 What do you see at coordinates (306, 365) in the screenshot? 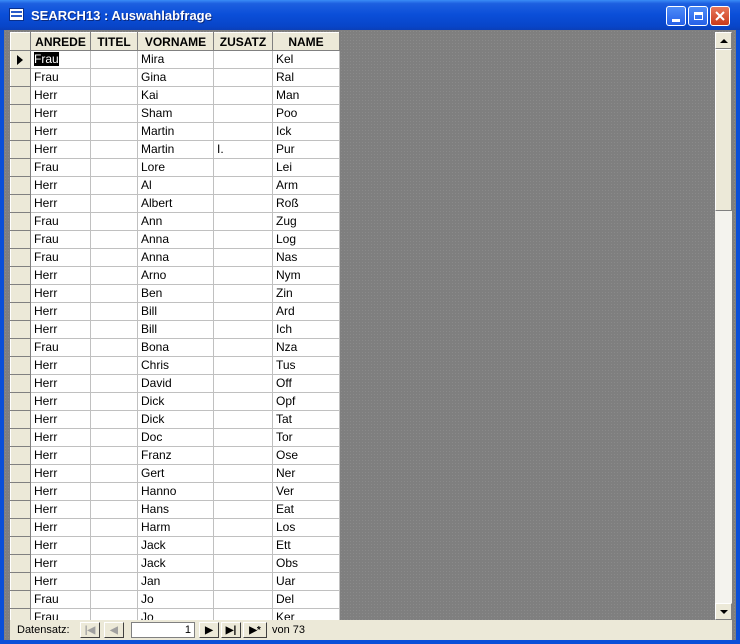
I see `cell-name: Tus` at bounding box center [306, 365].